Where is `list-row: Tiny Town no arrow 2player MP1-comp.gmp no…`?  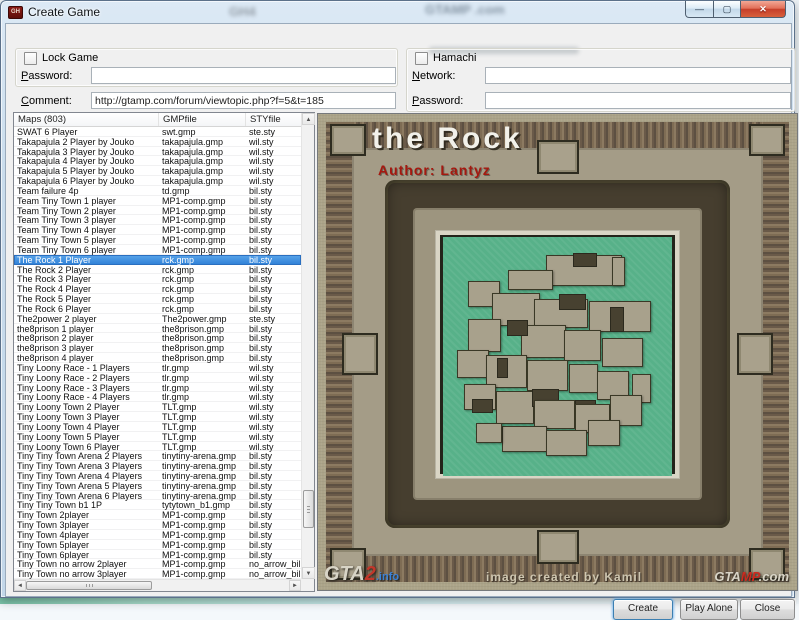
list-row: Tiny Town no arrow 2player MP1-comp.gmp no… is located at coordinates (157, 564).